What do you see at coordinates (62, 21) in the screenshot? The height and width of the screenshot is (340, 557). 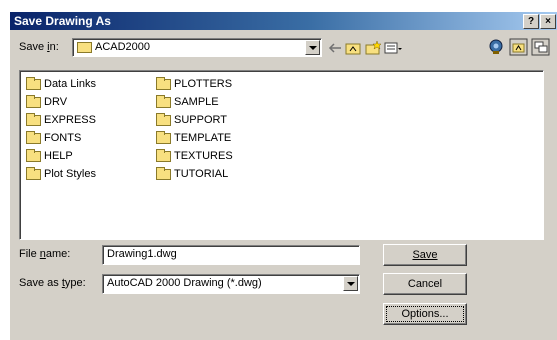 I see `window-title: Save Drawing As` at bounding box center [62, 21].